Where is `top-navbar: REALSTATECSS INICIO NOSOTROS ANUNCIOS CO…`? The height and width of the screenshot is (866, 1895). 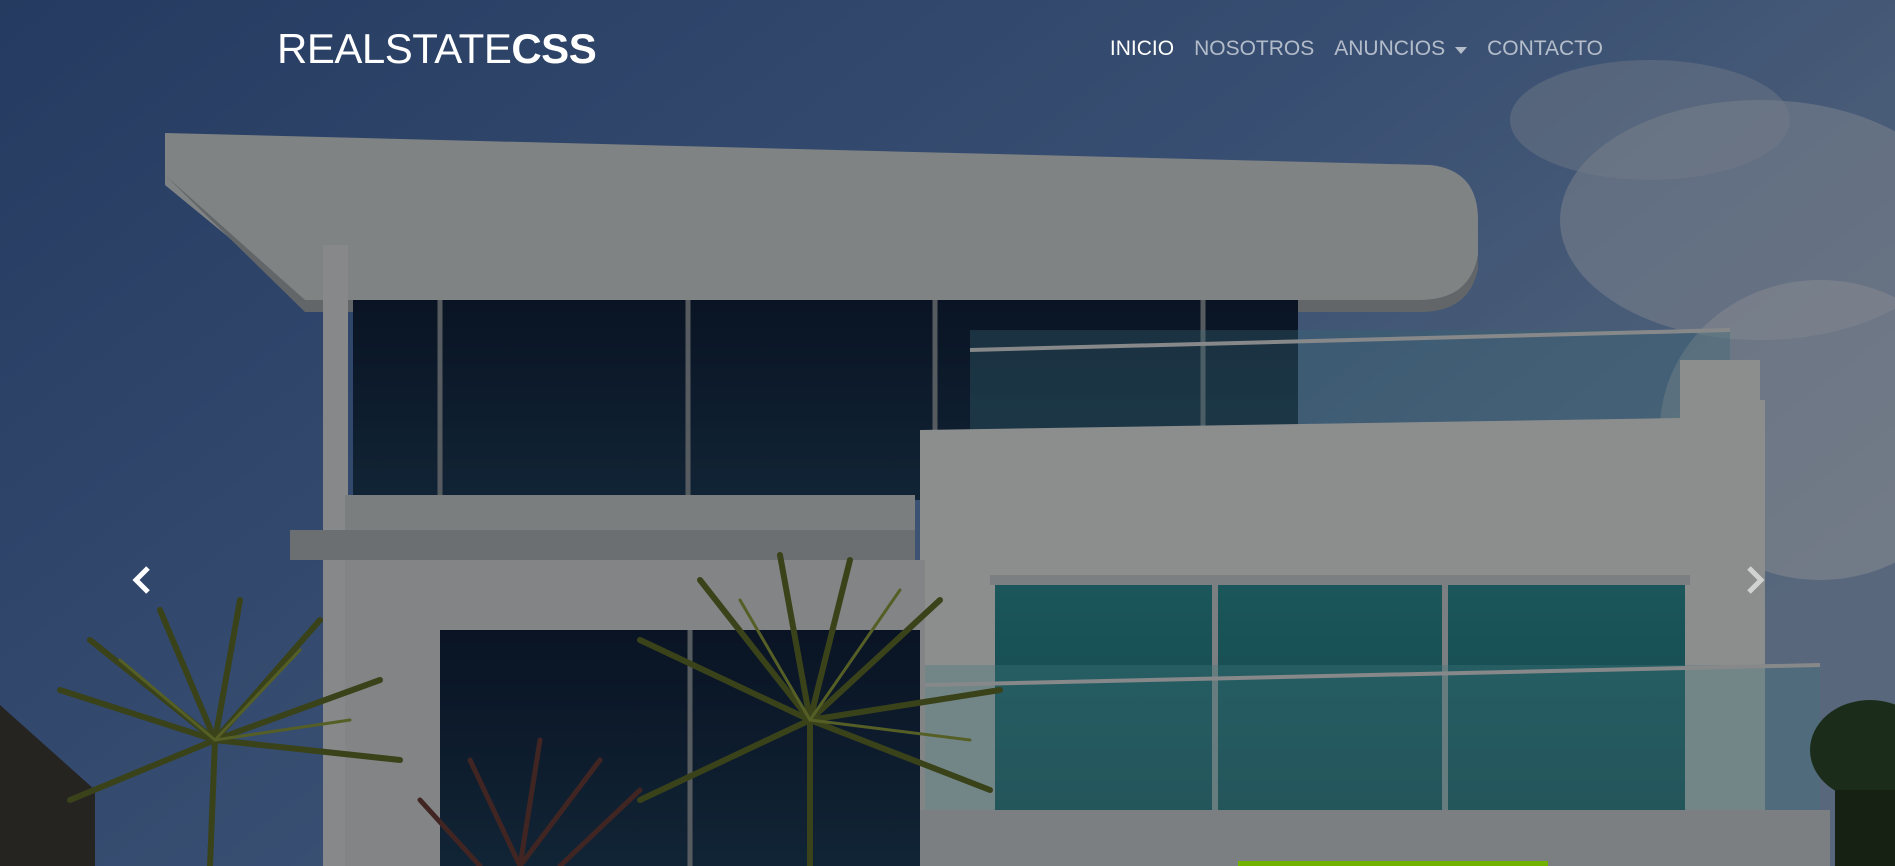 top-navbar: REALSTATECSS INICIO NOSOTROS ANUNCIOS CO… is located at coordinates (947, 50).